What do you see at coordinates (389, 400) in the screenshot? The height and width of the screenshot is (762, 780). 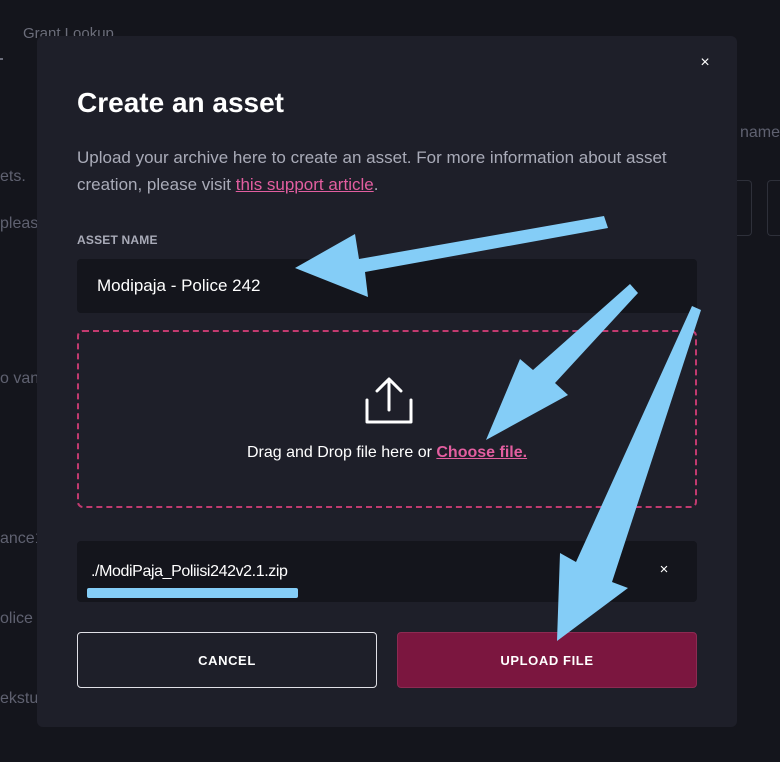 I see `upload-icon` at bounding box center [389, 400].